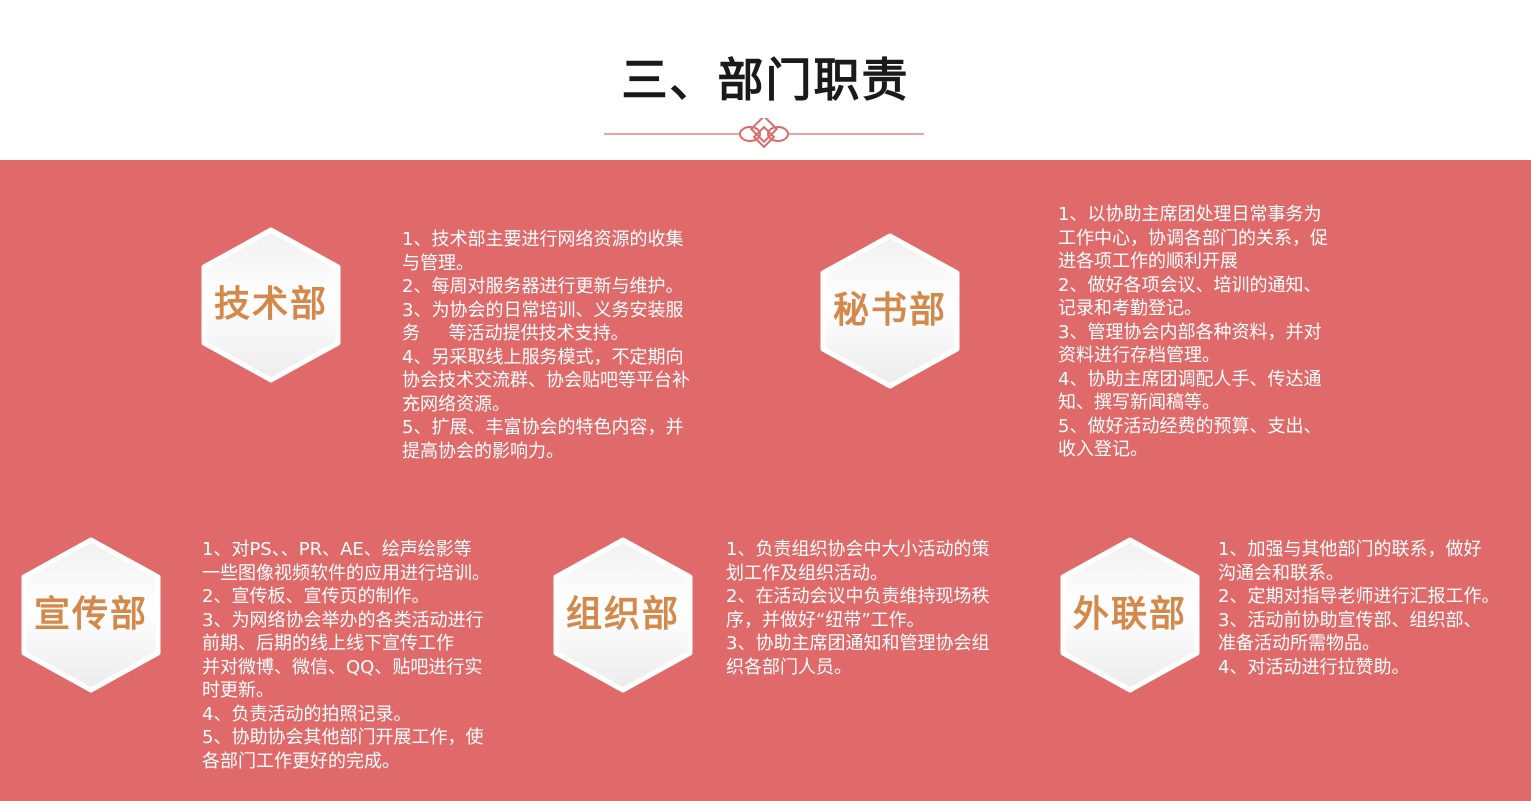  I want to click on list-item: 5、做好活动经费的预算、支出、 收入登记。, so click(1190, 438).